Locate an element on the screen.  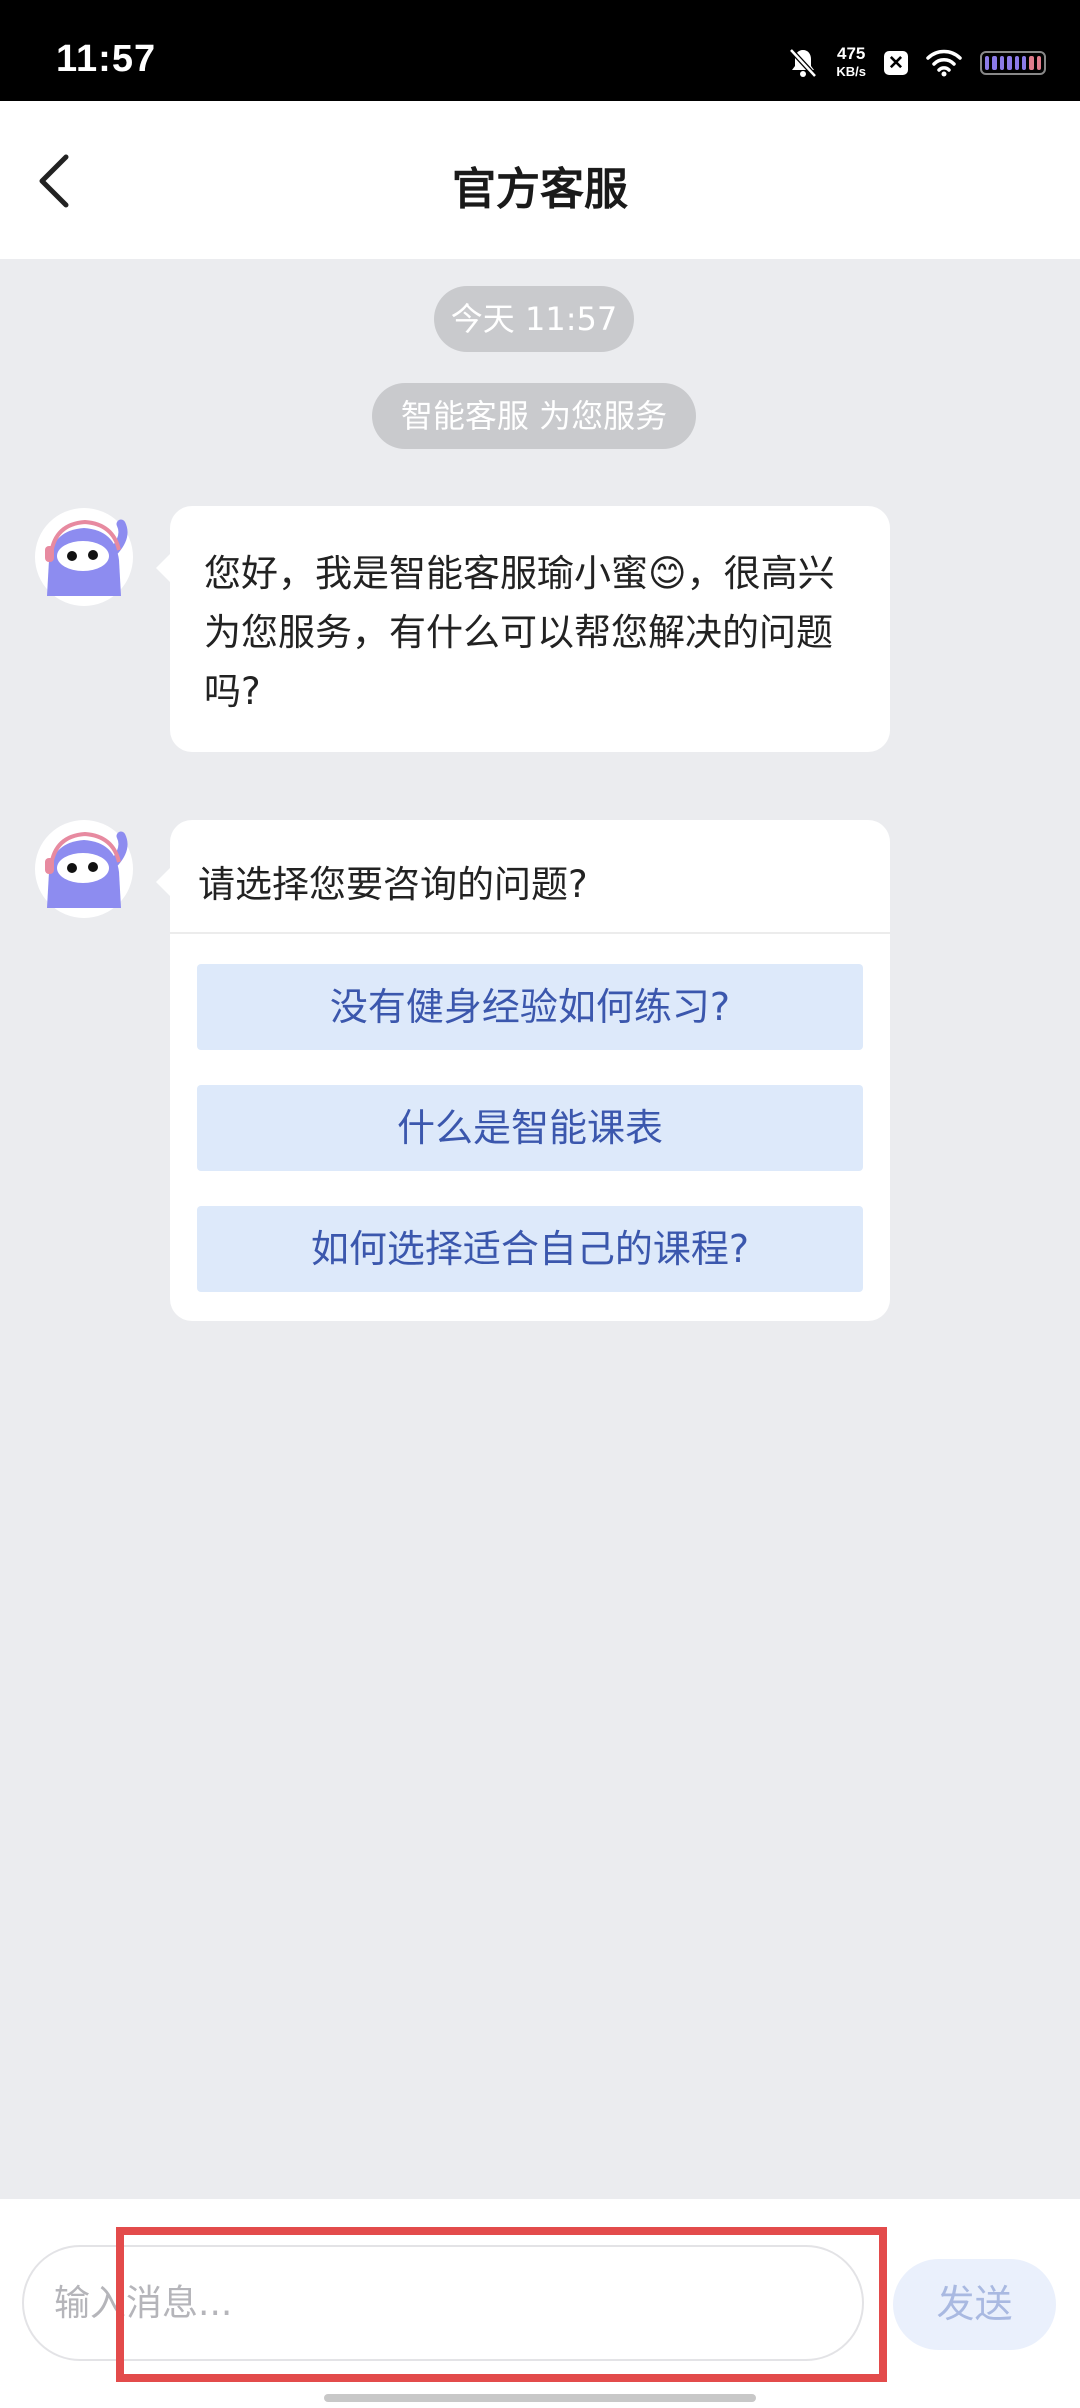
status-time: 11:57 is located at coordinates (106, 59).